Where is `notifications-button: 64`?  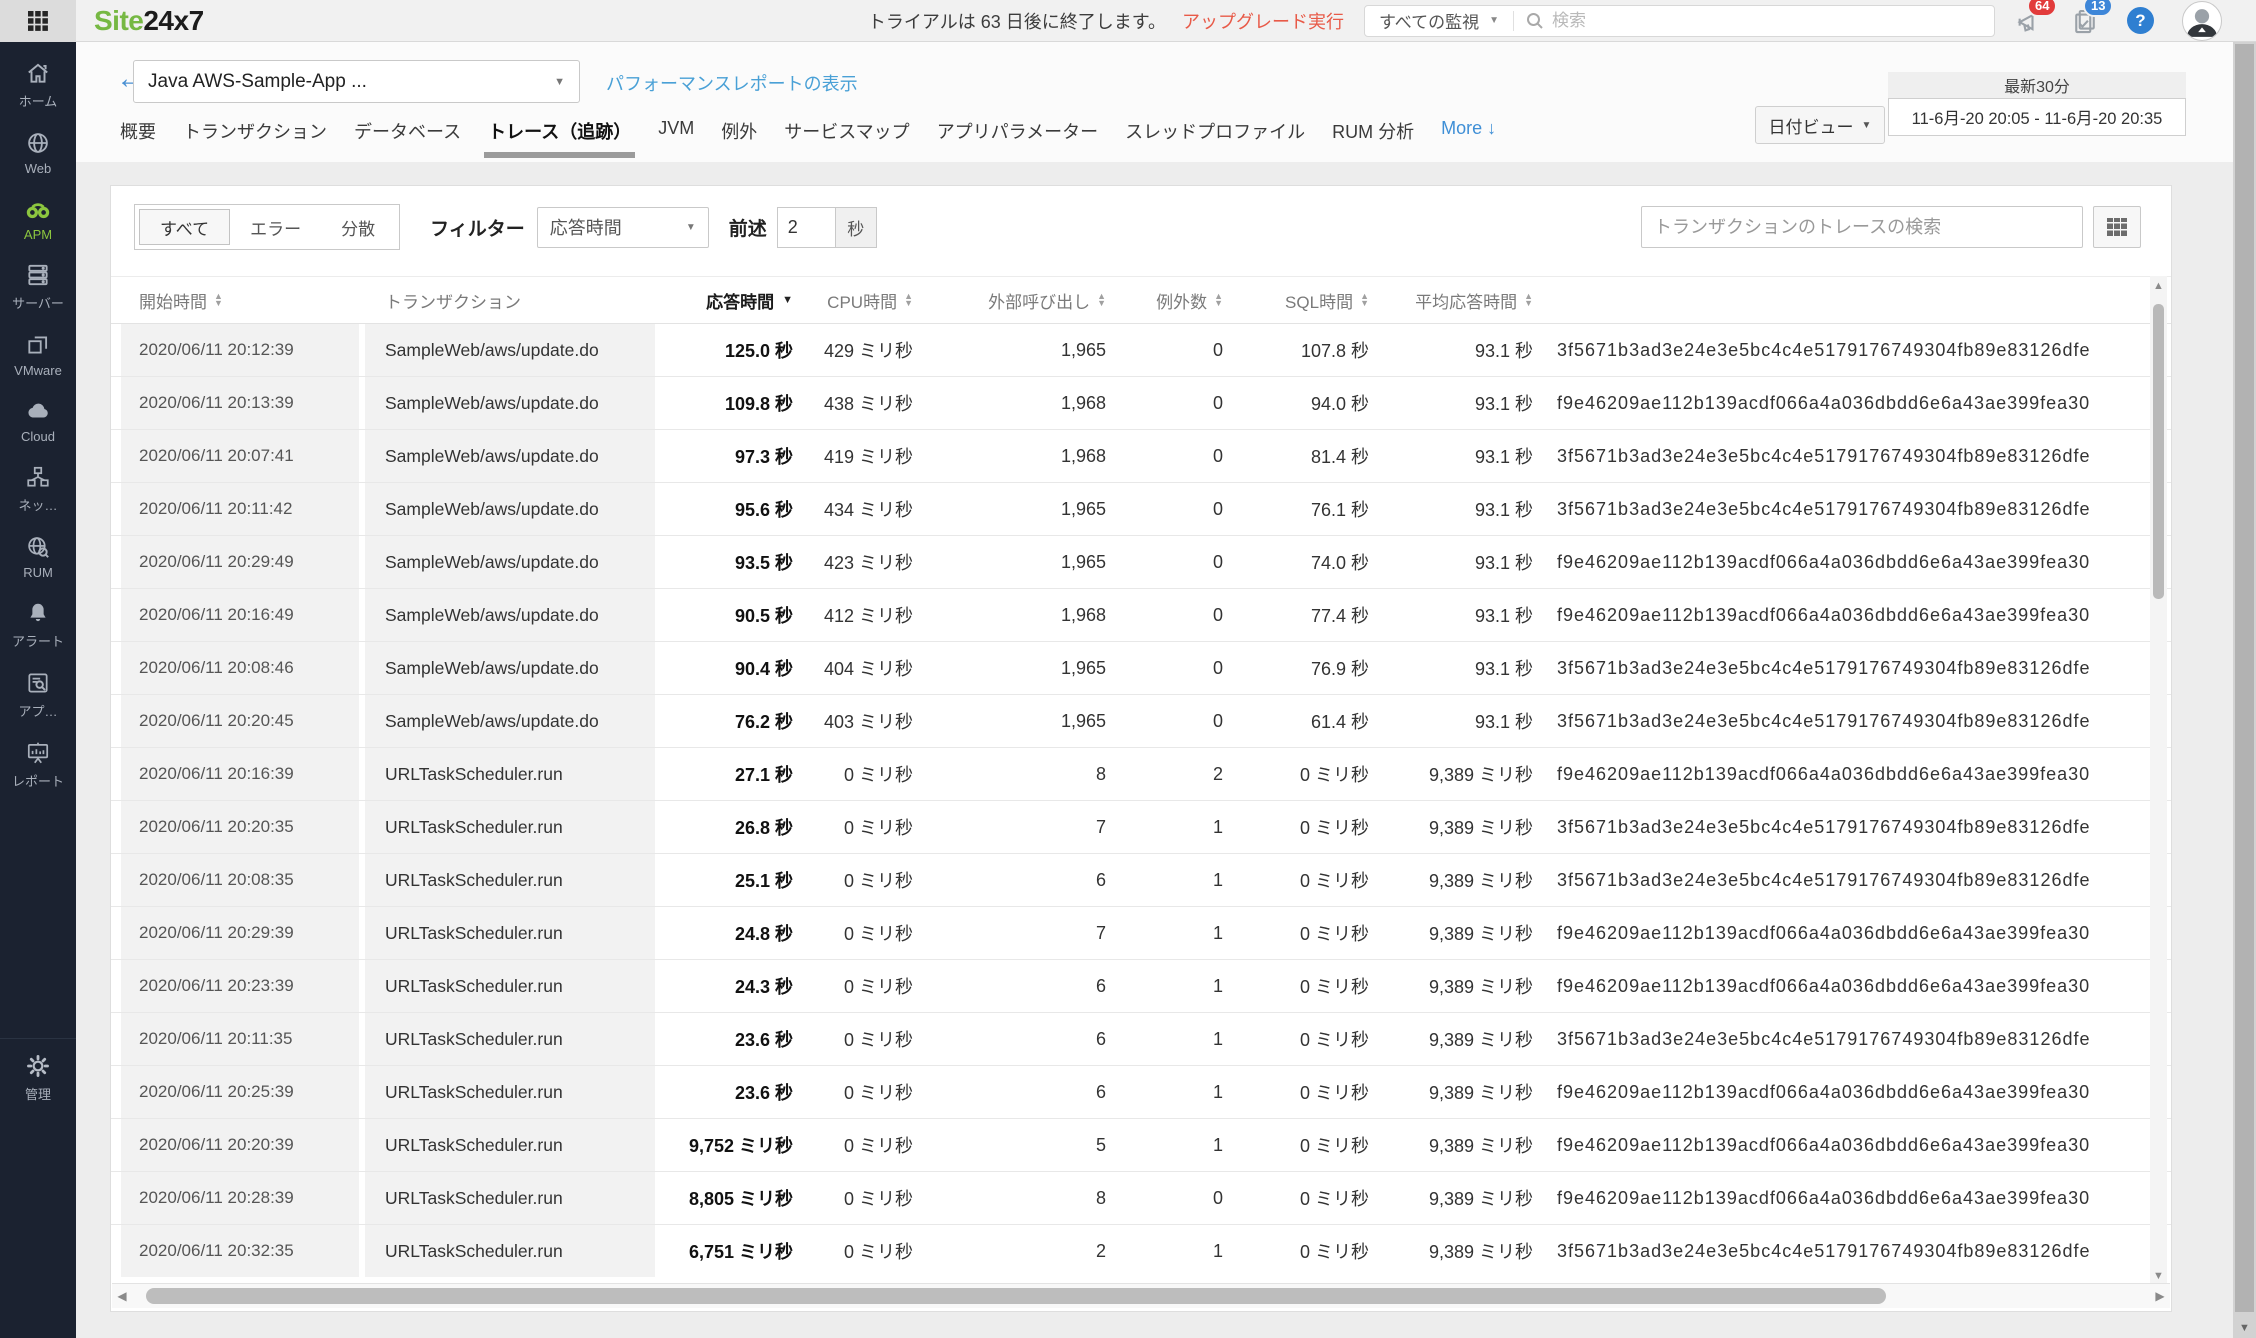 notifications-button: 64 is located at coordinates (2036, 17).